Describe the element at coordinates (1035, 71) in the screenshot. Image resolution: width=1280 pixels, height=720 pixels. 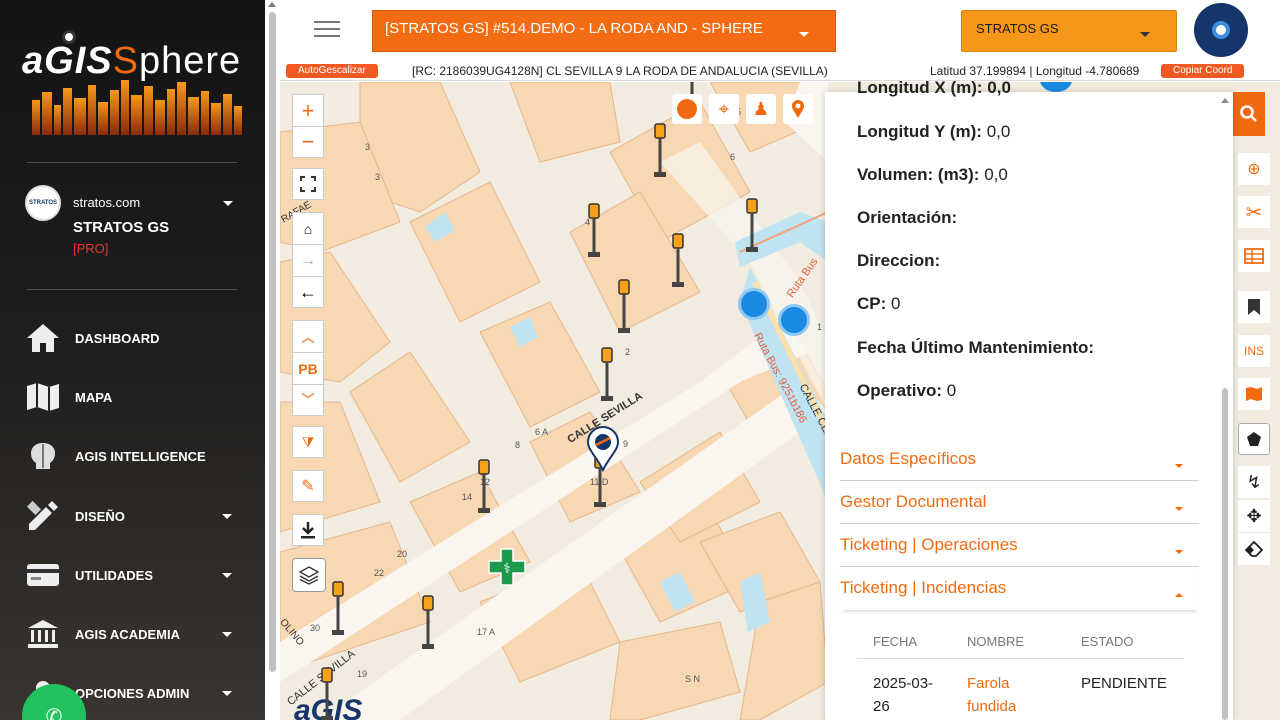
I see `coordinates-readout: Latitud 37.199894 | Longitud -4.780689` at that location.